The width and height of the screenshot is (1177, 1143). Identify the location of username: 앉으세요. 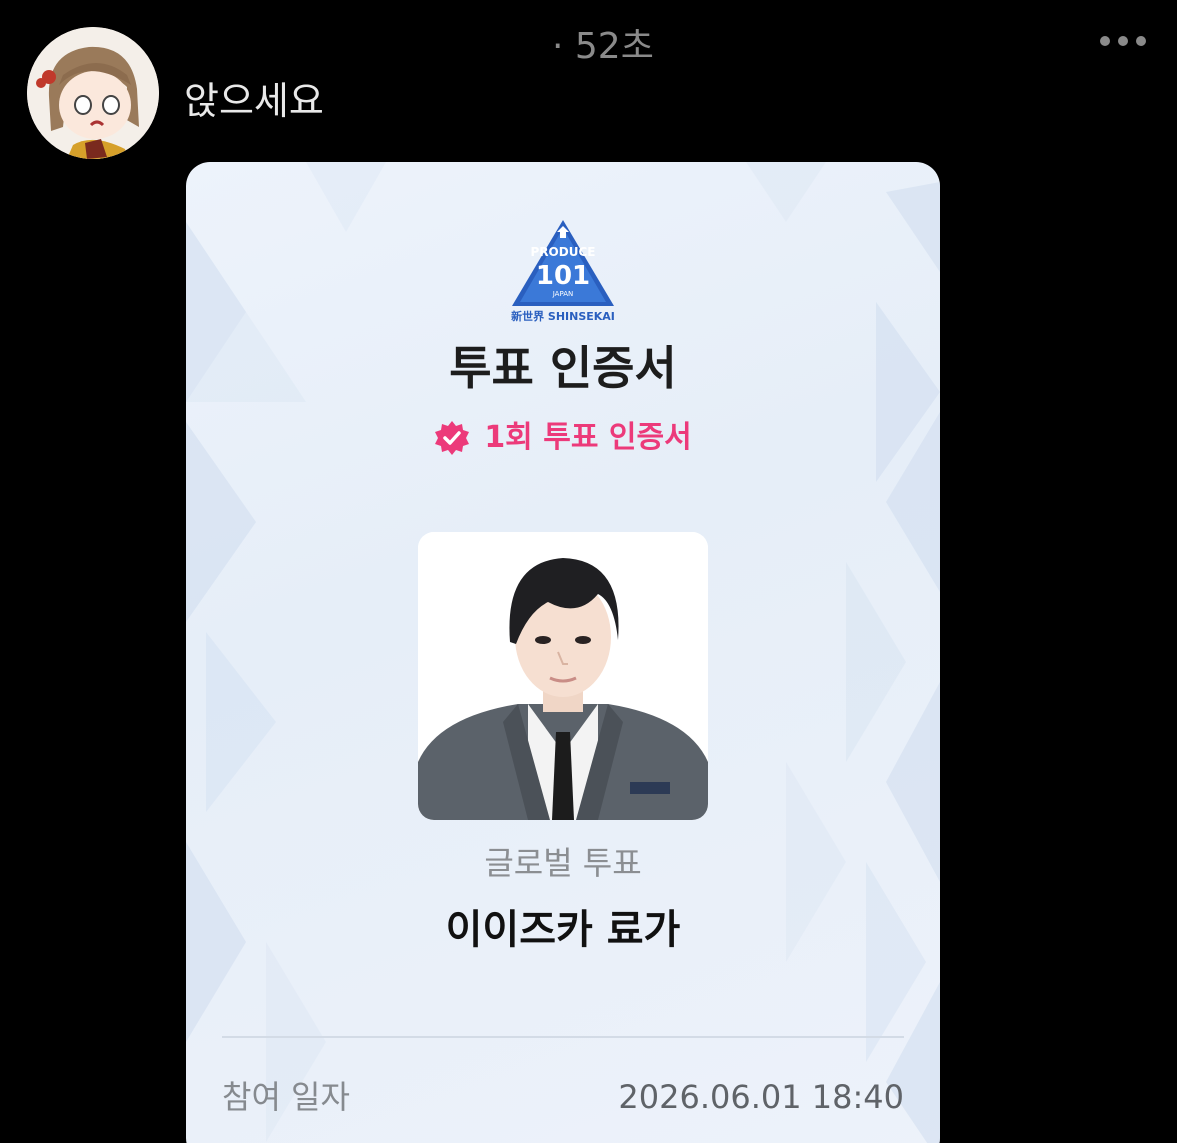
(254, 101).